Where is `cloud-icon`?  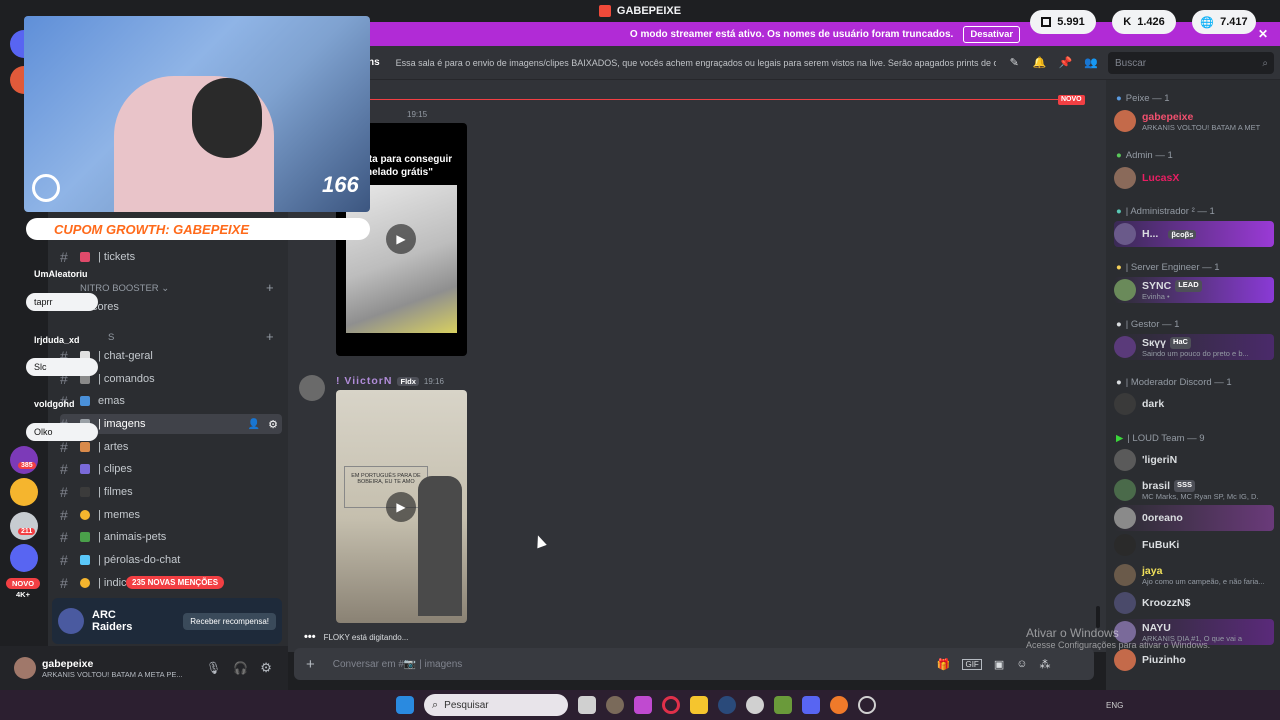 cloud-icon is located at coordinates (839, 705).